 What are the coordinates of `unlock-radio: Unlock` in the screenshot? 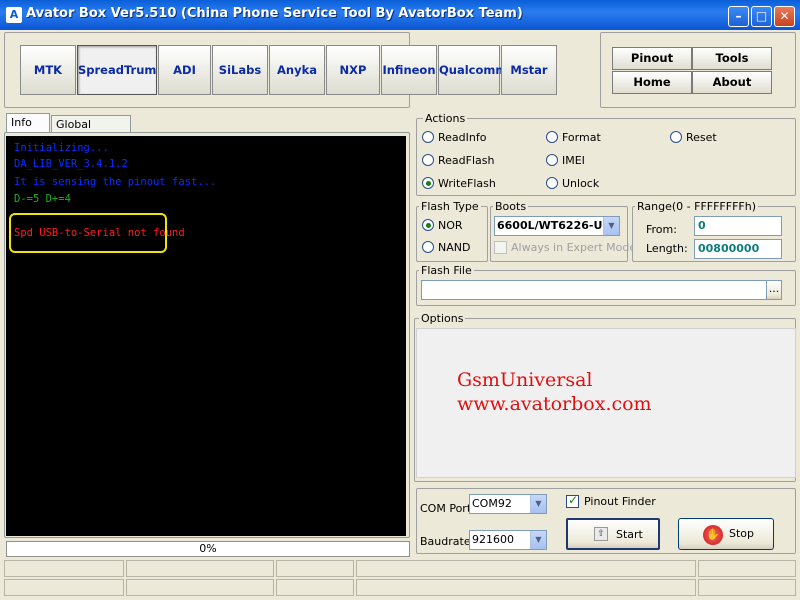 It's located at (572, 183).